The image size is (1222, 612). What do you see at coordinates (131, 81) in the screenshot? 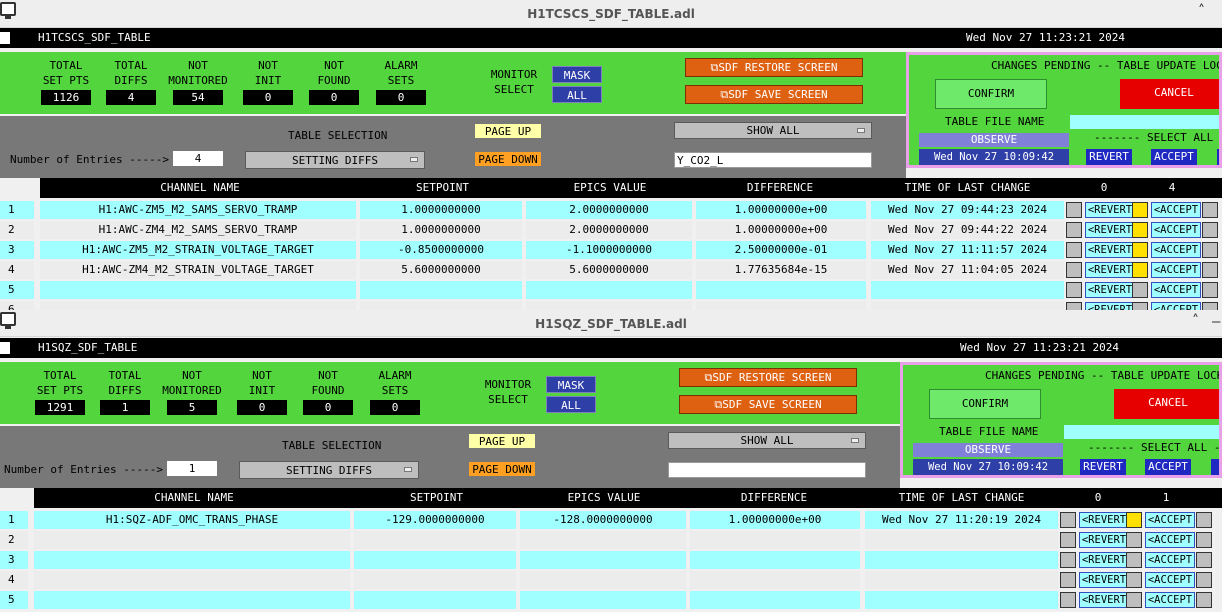
I see `summary-total-diffs: TOTAL DIFFS 4` at bounding box center [131, 81].